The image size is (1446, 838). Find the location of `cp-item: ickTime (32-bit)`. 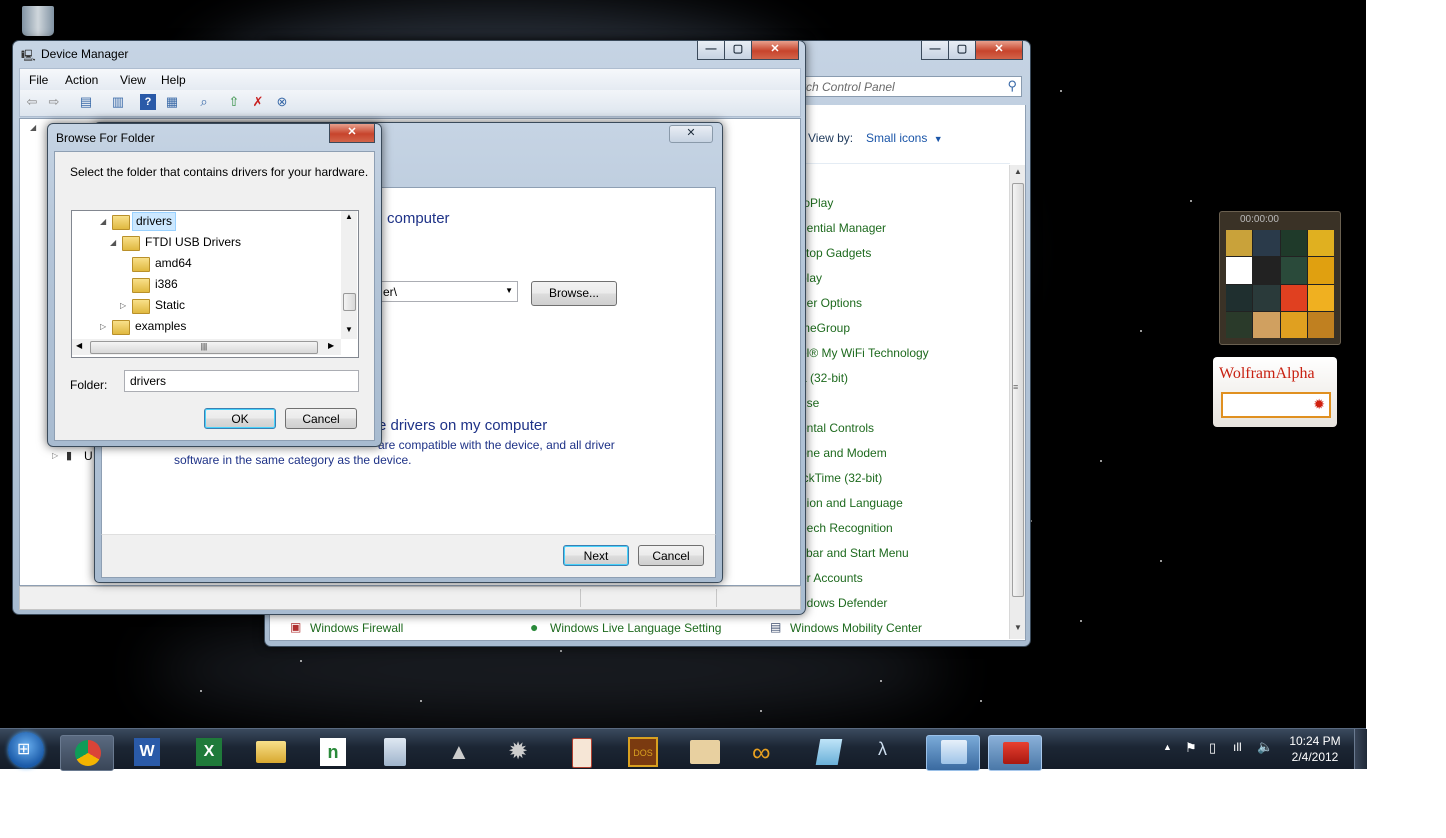

cp-item: ickTime (32-bit) is located at coordinates (841, 478).